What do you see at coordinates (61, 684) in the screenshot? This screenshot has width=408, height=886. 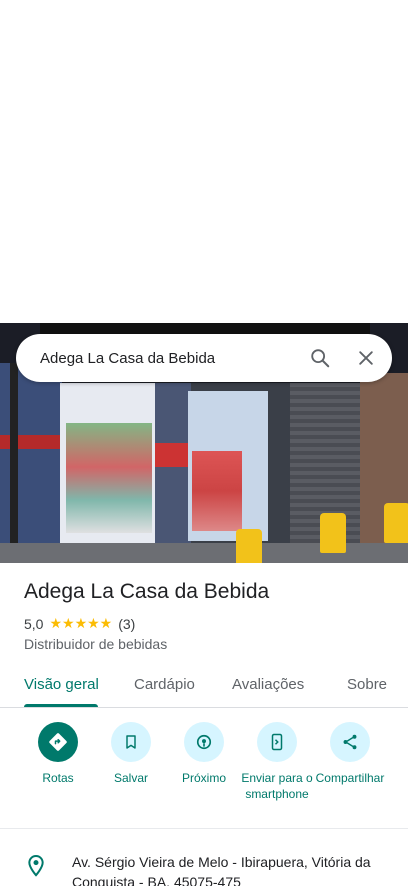 I see `tab-overview: Visão geral` at bounding box center [61, 684].